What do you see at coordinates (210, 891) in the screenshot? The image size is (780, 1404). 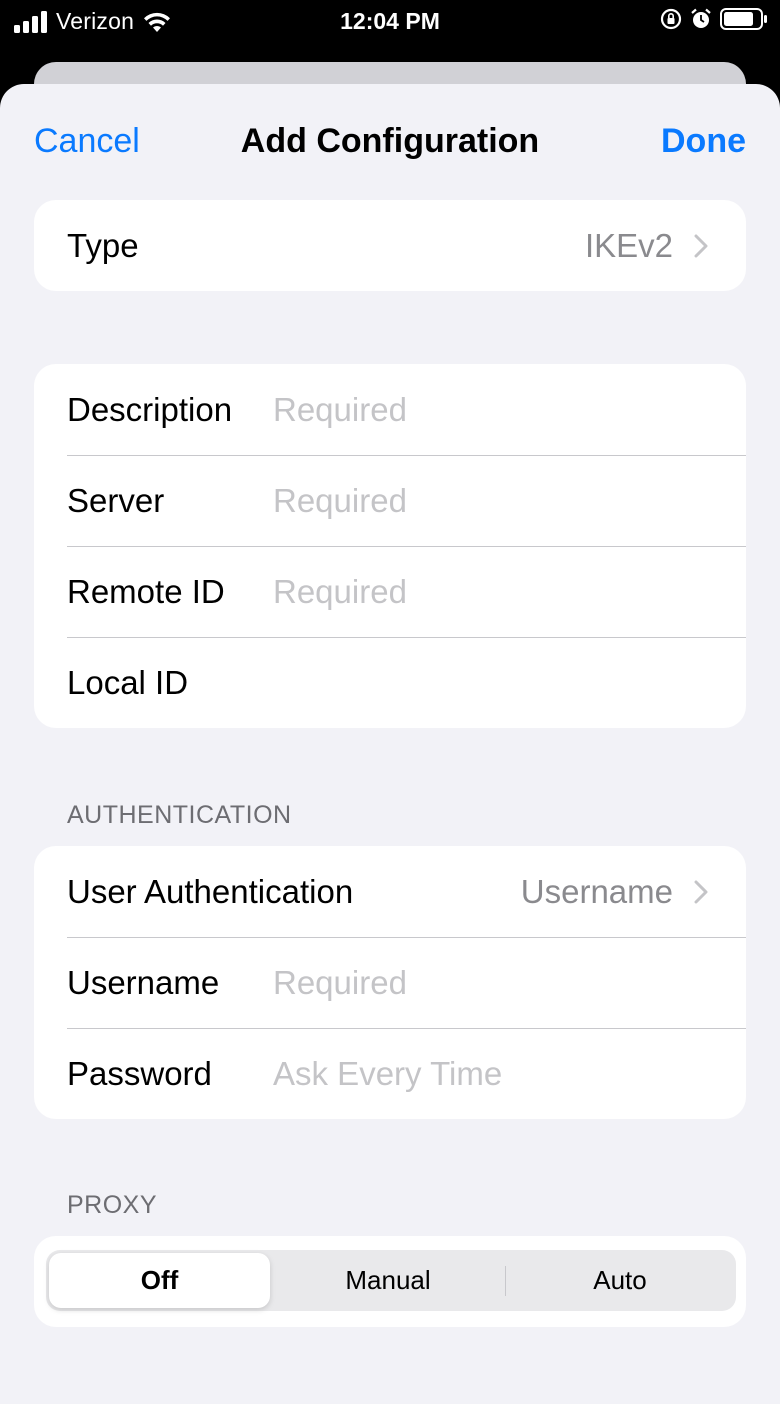 I see `user-authentication-label: User Authentication` at bounding box center [210, 891].